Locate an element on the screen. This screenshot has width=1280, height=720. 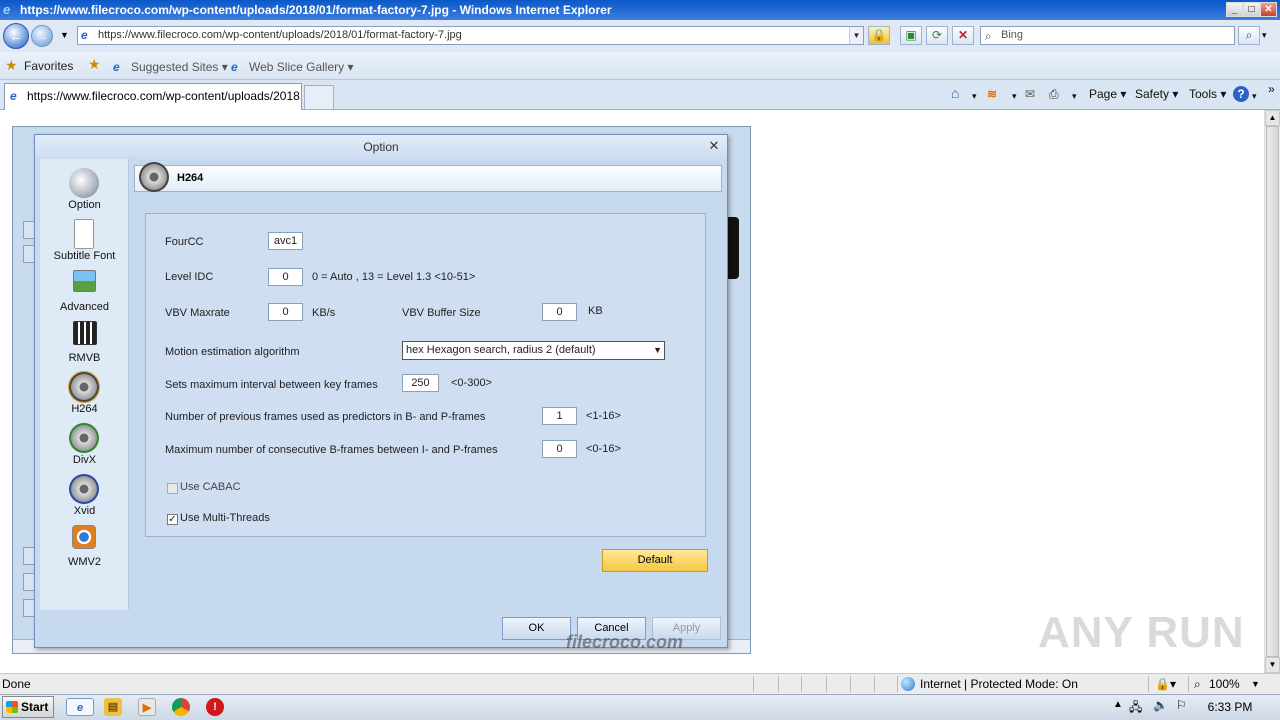
use-cabac-label: Use CABAC is located at coordinates (210, 487).